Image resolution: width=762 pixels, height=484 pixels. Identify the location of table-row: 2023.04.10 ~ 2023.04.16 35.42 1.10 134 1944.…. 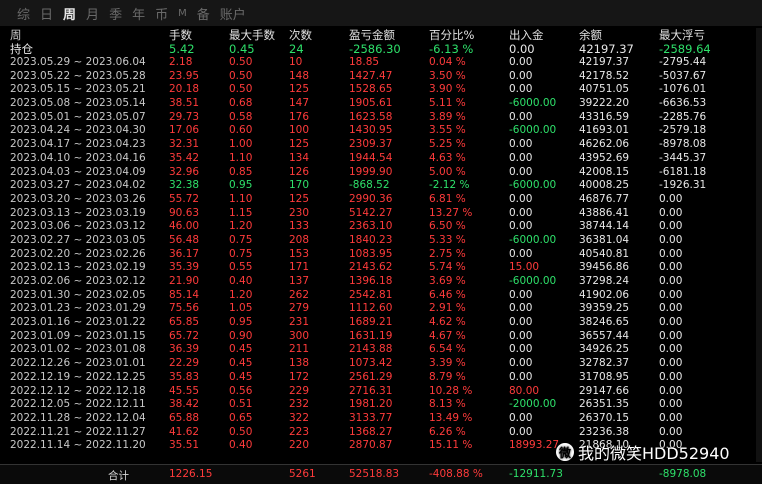
(381, 159).